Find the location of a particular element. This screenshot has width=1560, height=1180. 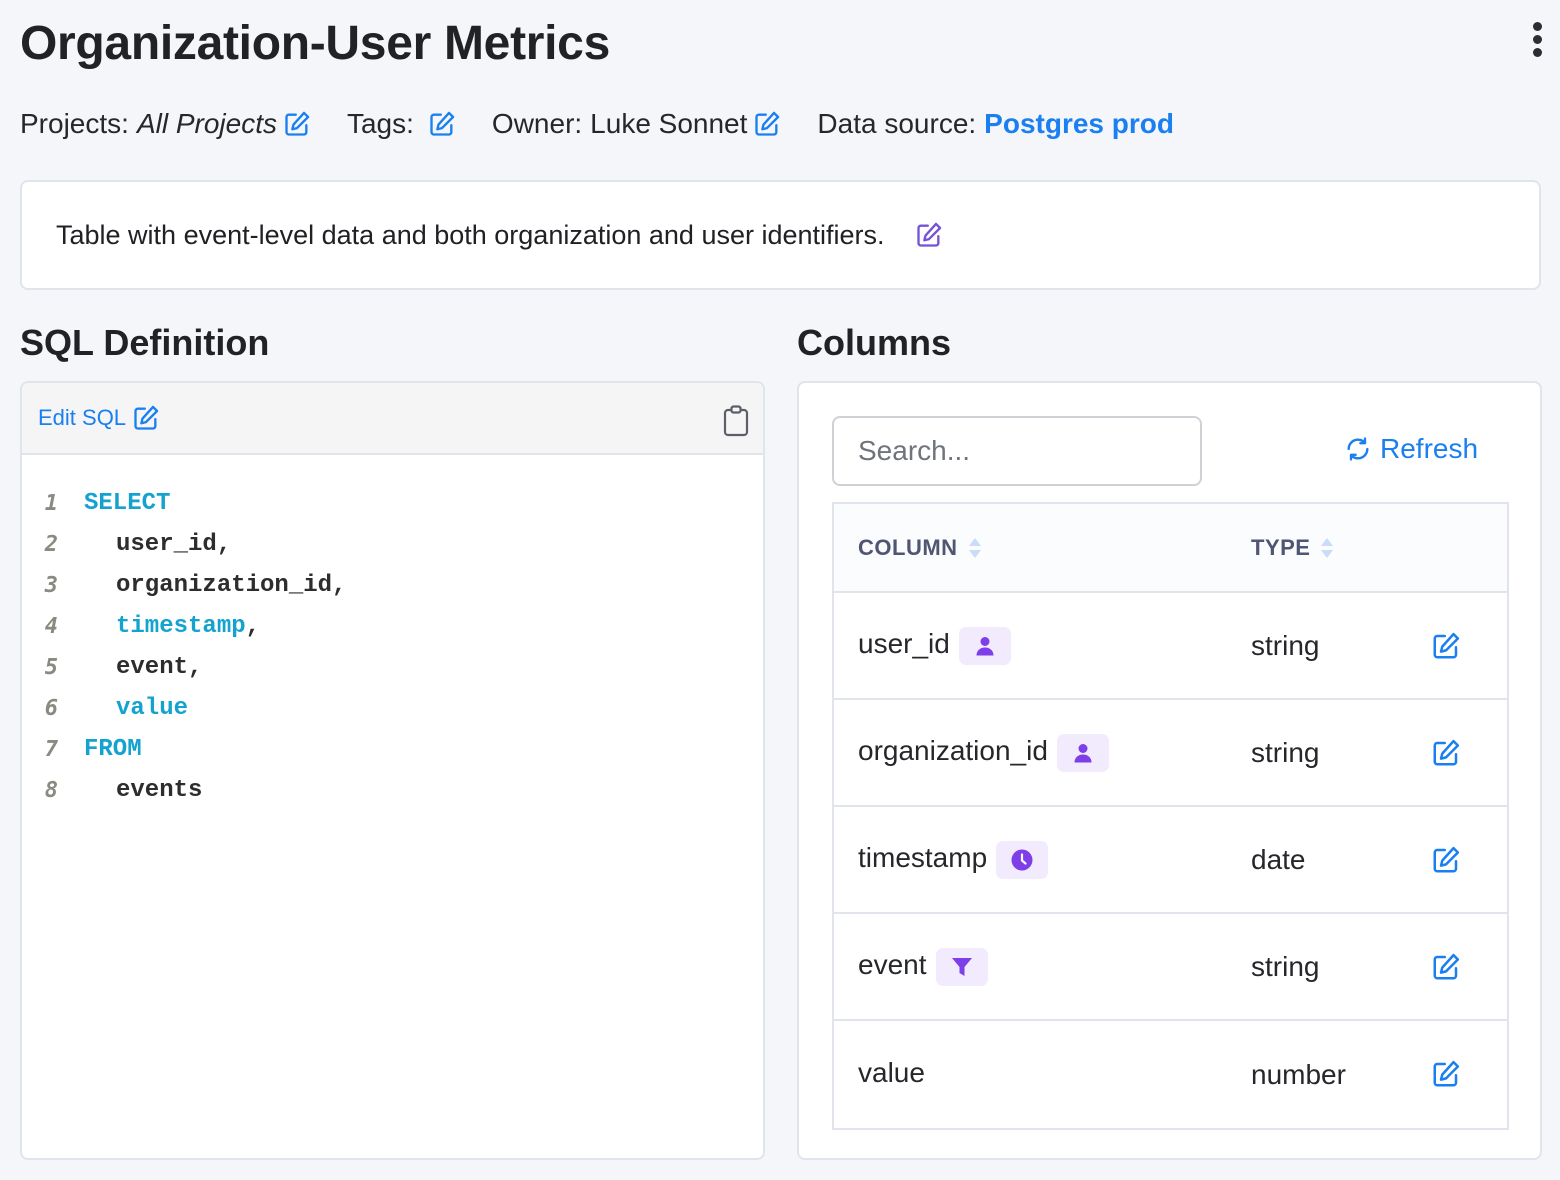

column-name: value is located at coordinates (891, 1072).